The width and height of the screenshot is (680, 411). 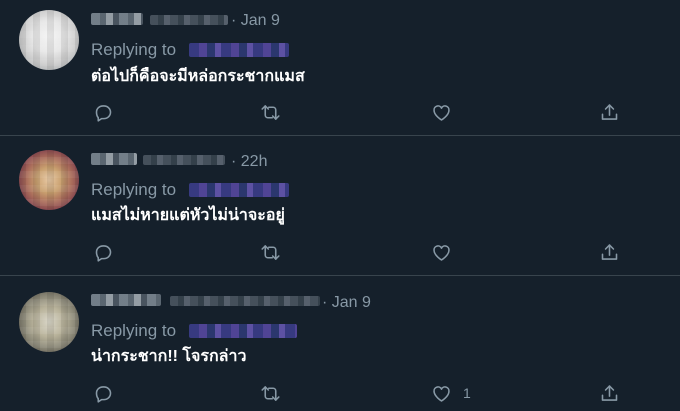 I want to click on tweet-timestamp: · 22h, so click(x=249, y=162).